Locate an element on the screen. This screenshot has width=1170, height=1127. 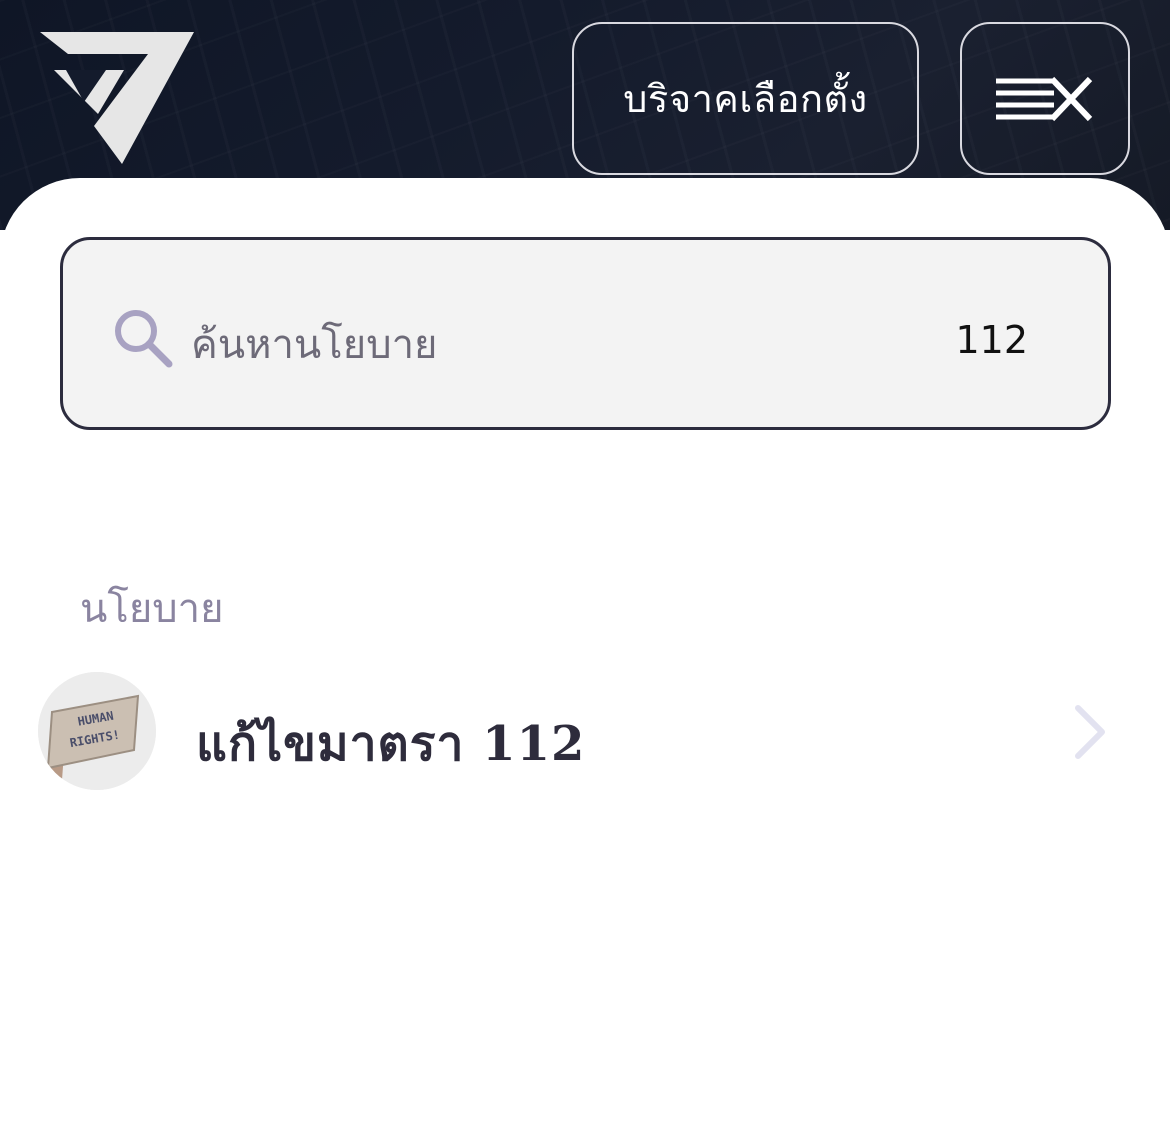
human-rights-sign-image: HUMAN RIGHTS! is located at coordinates (97, 731).